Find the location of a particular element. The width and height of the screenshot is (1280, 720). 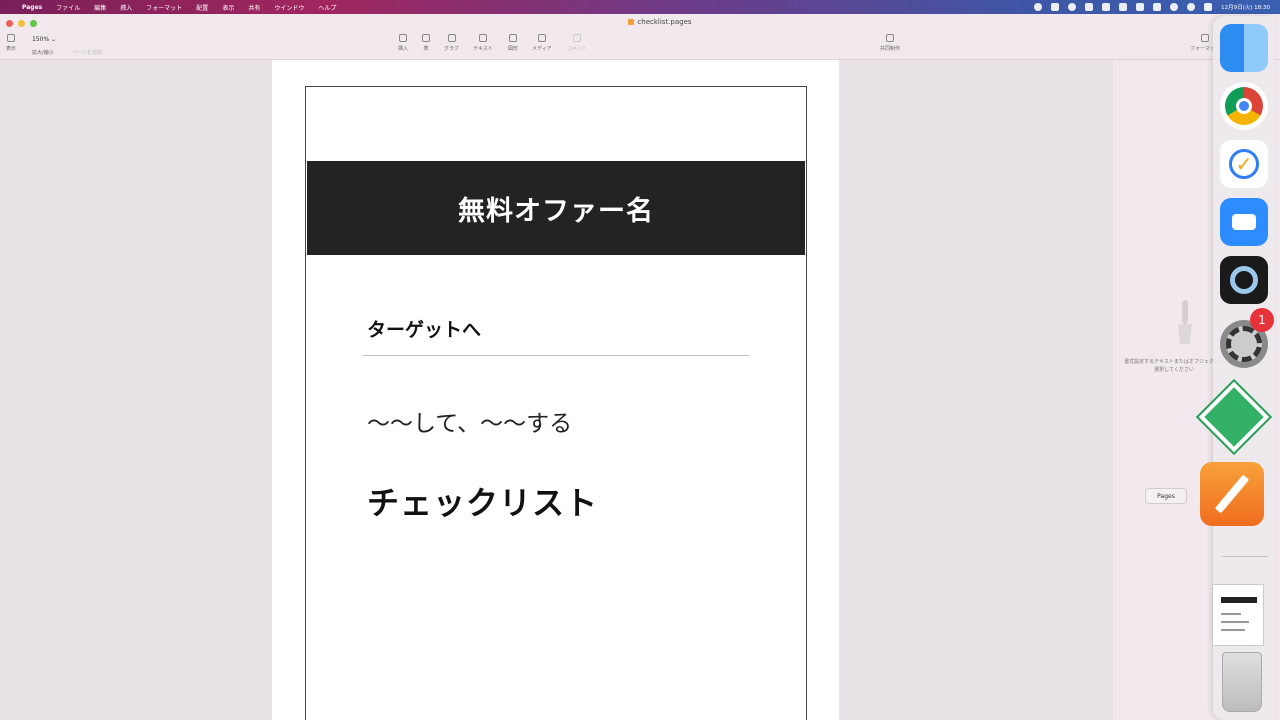

checkmark-icon: ✓ is located at coordinates (1244, 164).